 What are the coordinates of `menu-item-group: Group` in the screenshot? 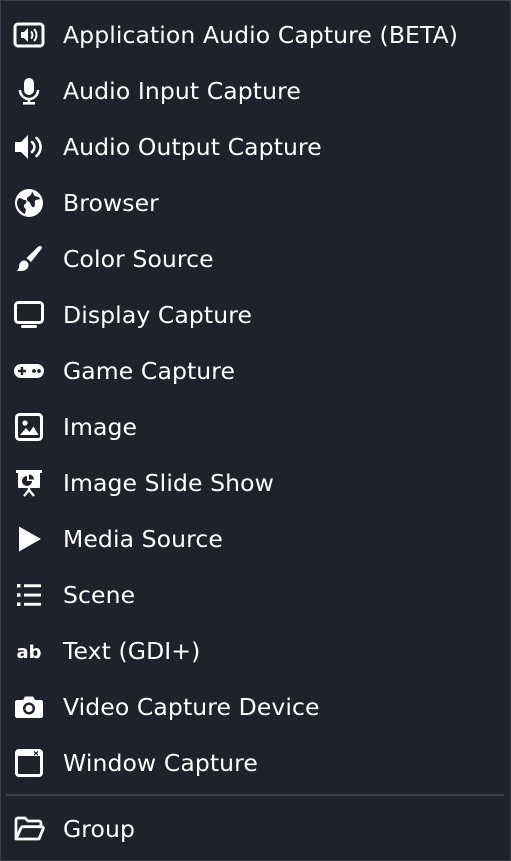 It's located at (255, 829).